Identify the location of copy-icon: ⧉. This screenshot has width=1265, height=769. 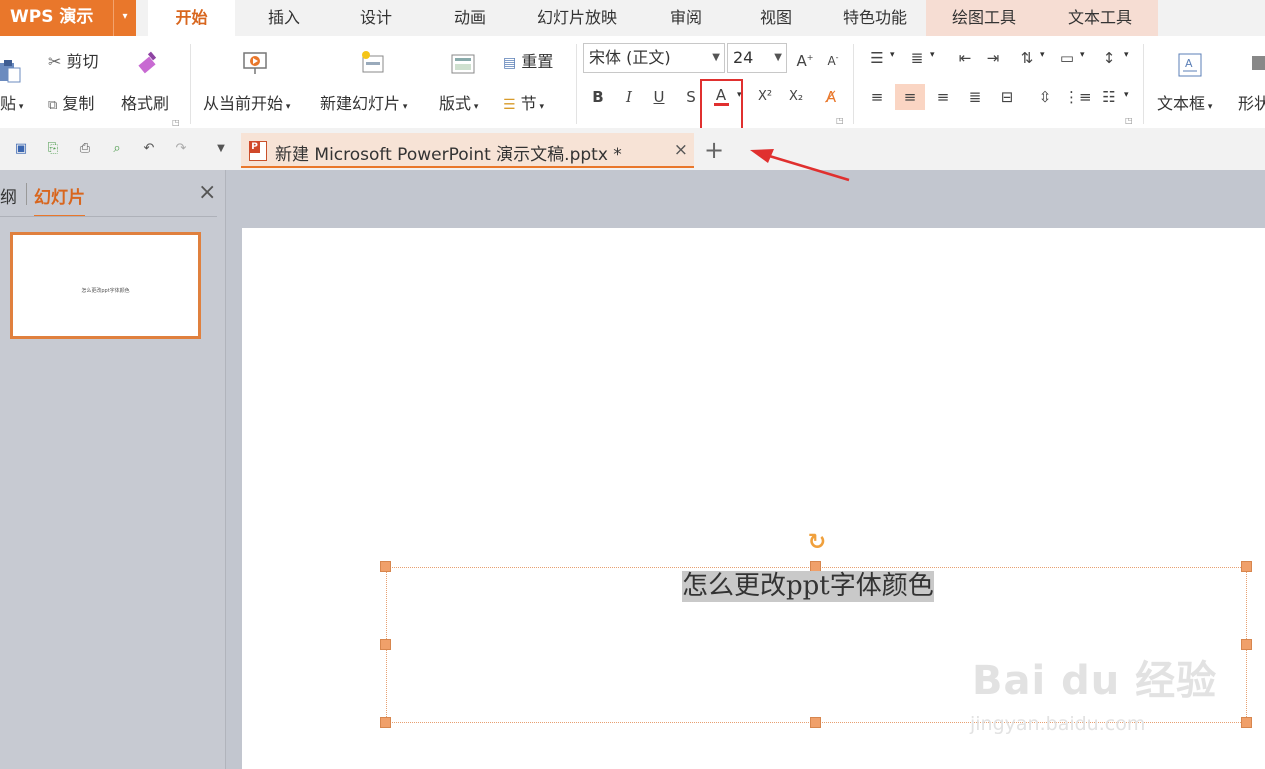
(53, 105).